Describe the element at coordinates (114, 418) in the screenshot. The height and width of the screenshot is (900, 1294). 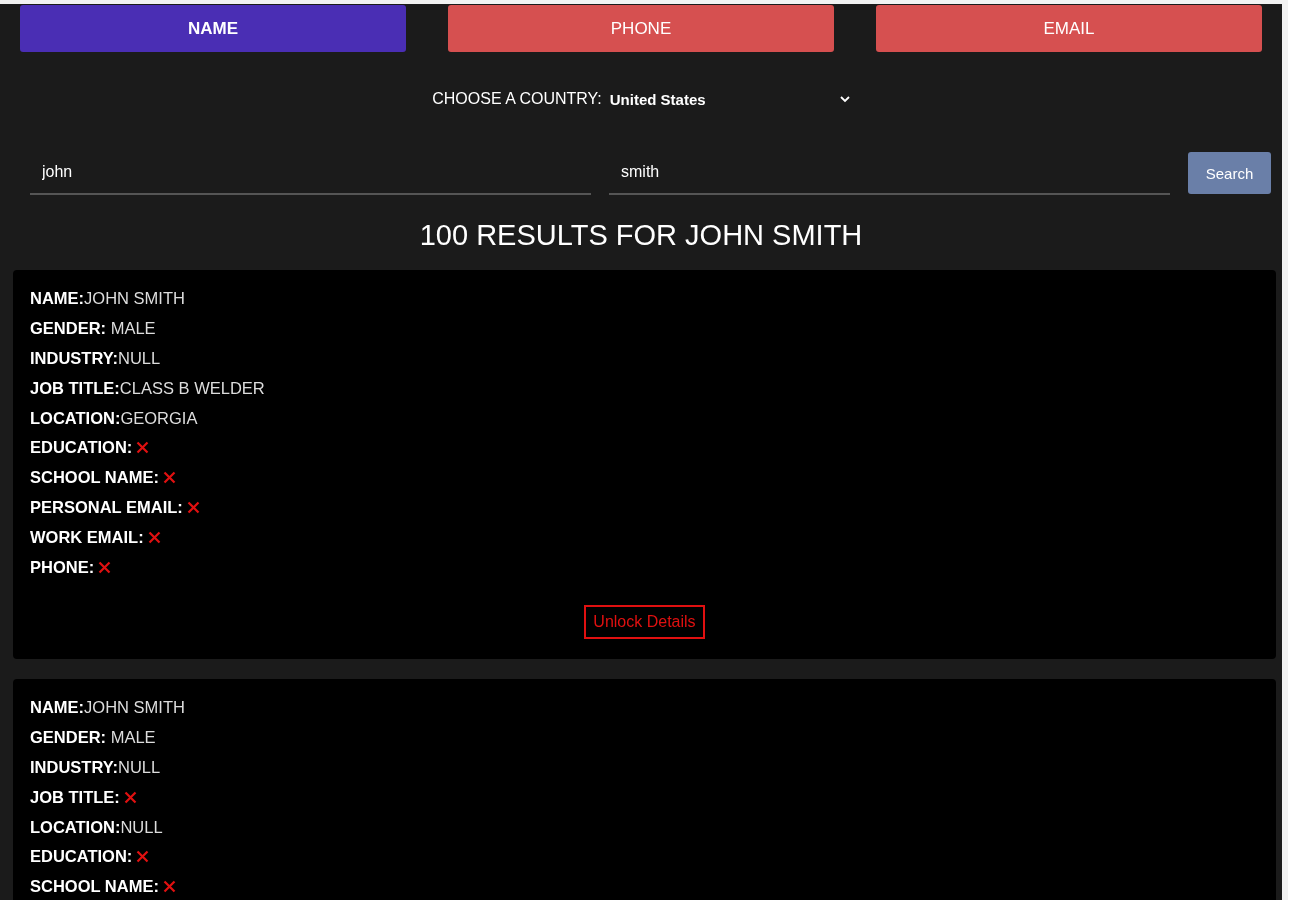
I see `field-text: LOCATION:GEORGIA` at that location.